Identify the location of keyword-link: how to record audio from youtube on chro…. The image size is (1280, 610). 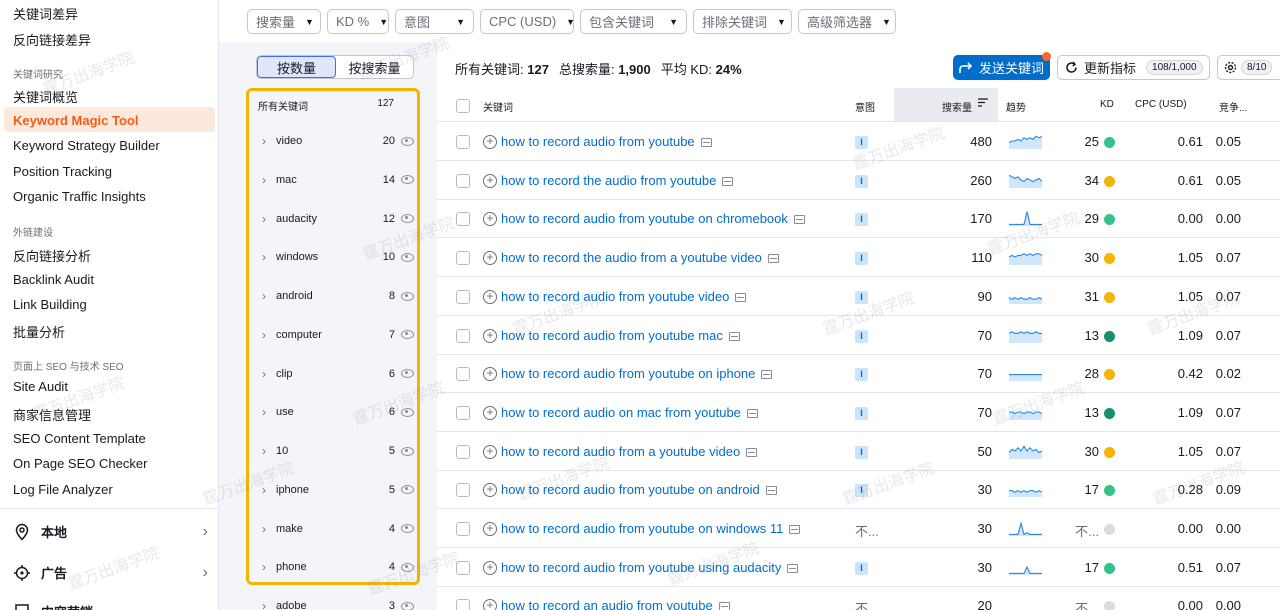
(653, 218).